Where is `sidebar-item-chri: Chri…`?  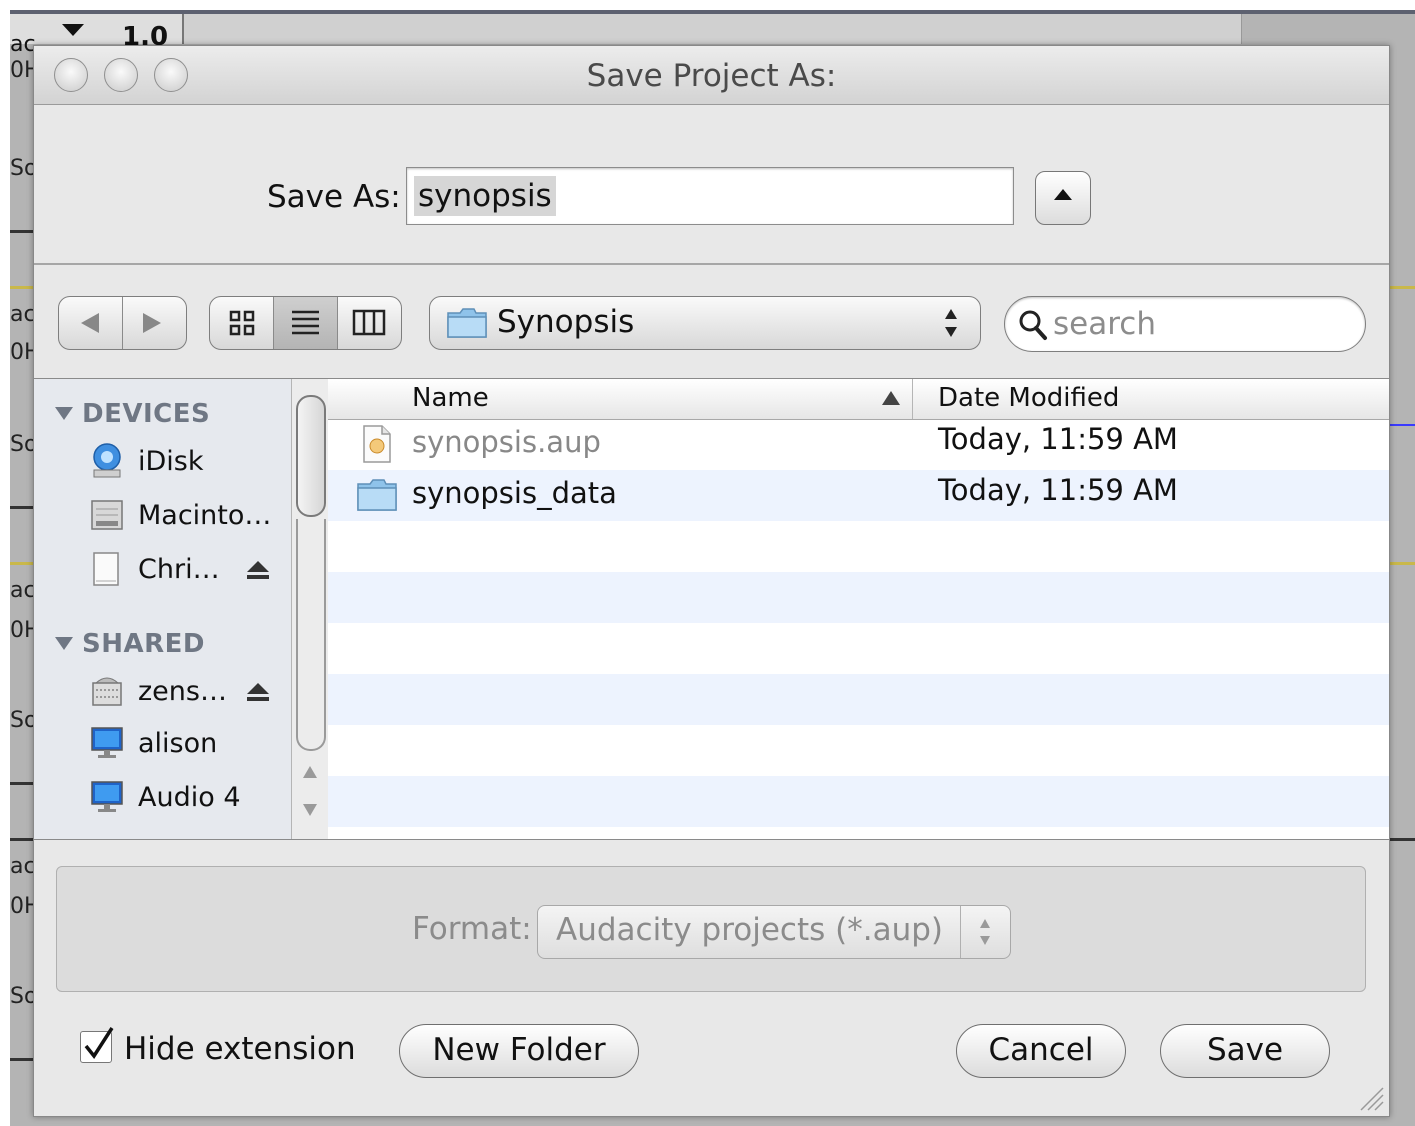
sidebar-item-chri: Chri… is located at coordinates (185, 571).